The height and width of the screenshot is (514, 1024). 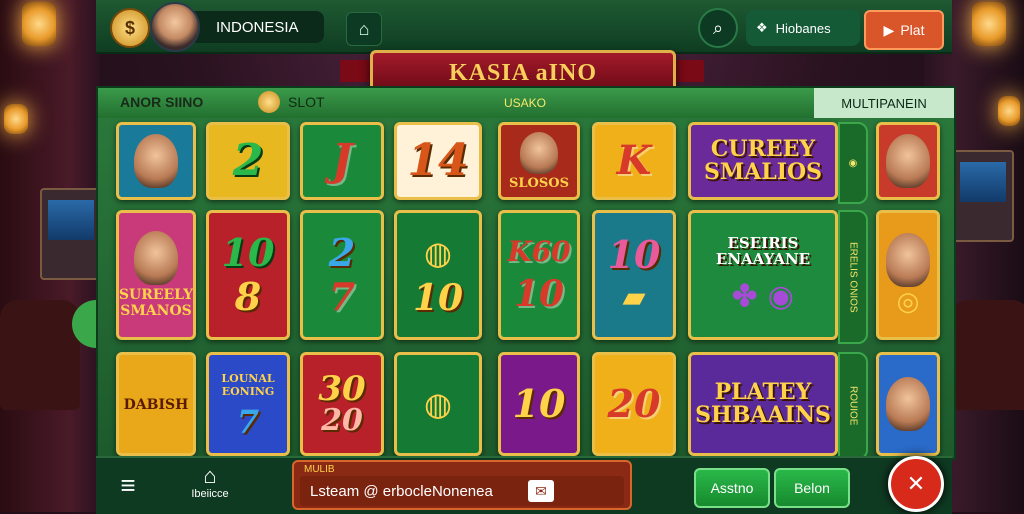 What do you see at coordinates (438, 275) in the screenshot?
I see `game-tile: ◍ 10` at bounding box center [438, 275].